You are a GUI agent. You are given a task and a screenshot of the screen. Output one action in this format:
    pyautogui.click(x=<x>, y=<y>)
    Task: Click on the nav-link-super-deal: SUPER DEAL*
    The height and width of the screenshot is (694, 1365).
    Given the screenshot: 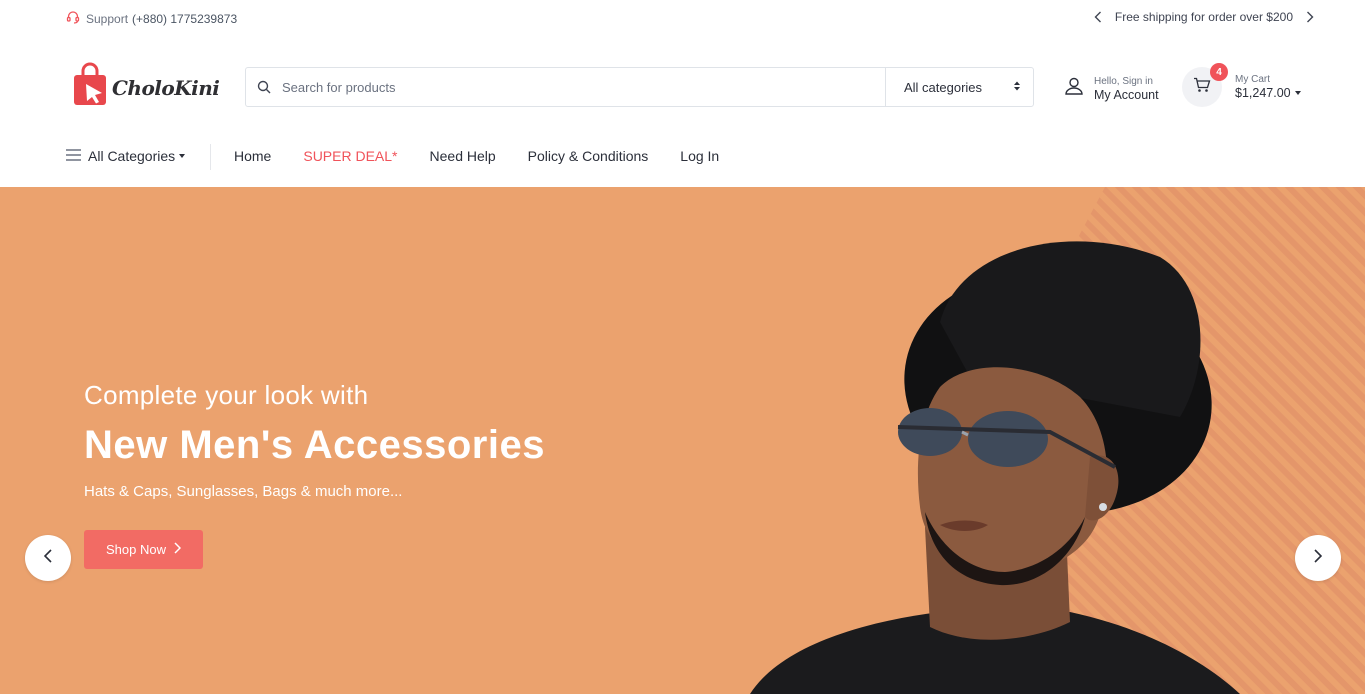 What is the action you would take?
    pyautogui.click(x=350, y=156)
    